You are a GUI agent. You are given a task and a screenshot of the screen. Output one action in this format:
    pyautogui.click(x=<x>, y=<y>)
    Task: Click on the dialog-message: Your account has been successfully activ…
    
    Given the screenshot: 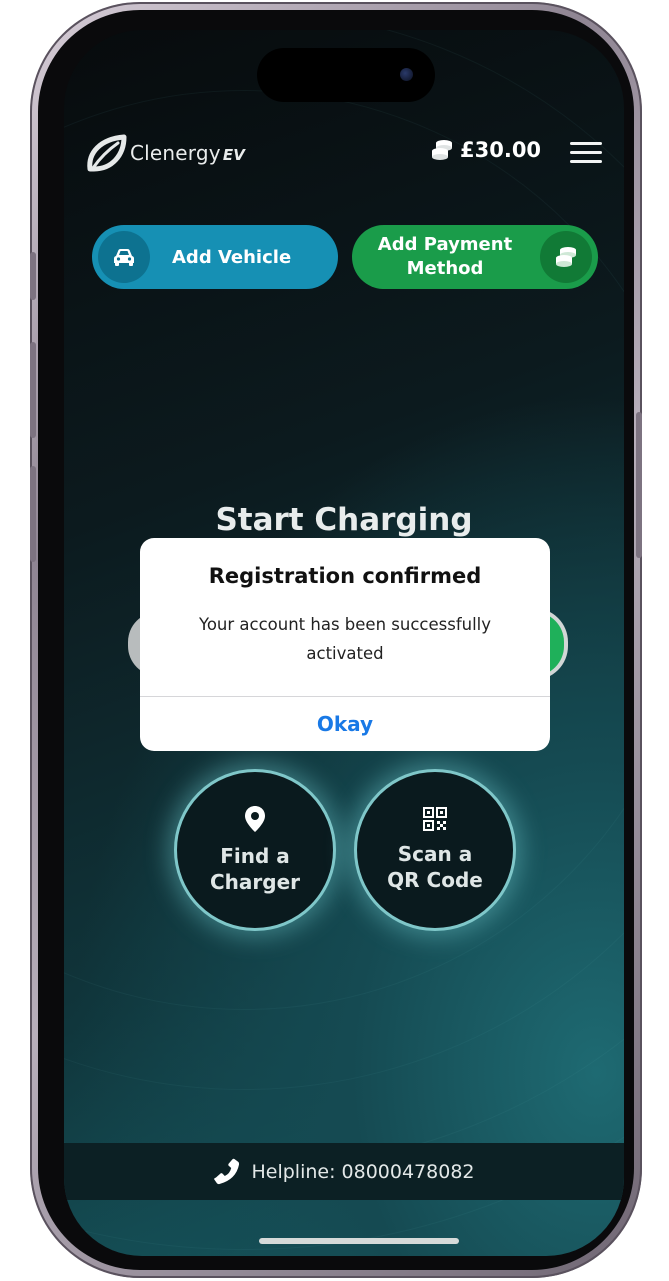 What is the action you would take?
    pyautogui.click(x=345, y=639)
    